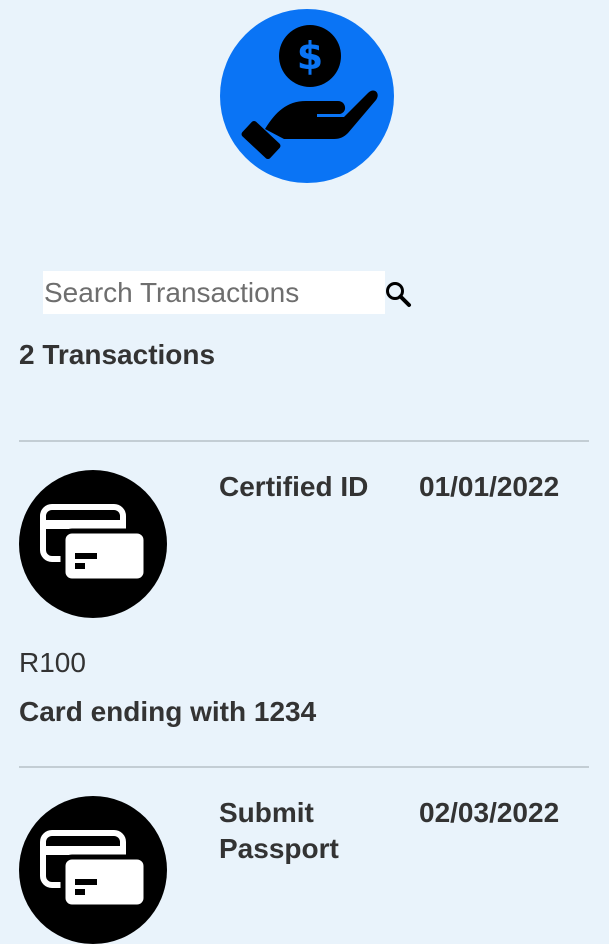  I want to click on transaction-name: Submit Passport, so click(279, 830).